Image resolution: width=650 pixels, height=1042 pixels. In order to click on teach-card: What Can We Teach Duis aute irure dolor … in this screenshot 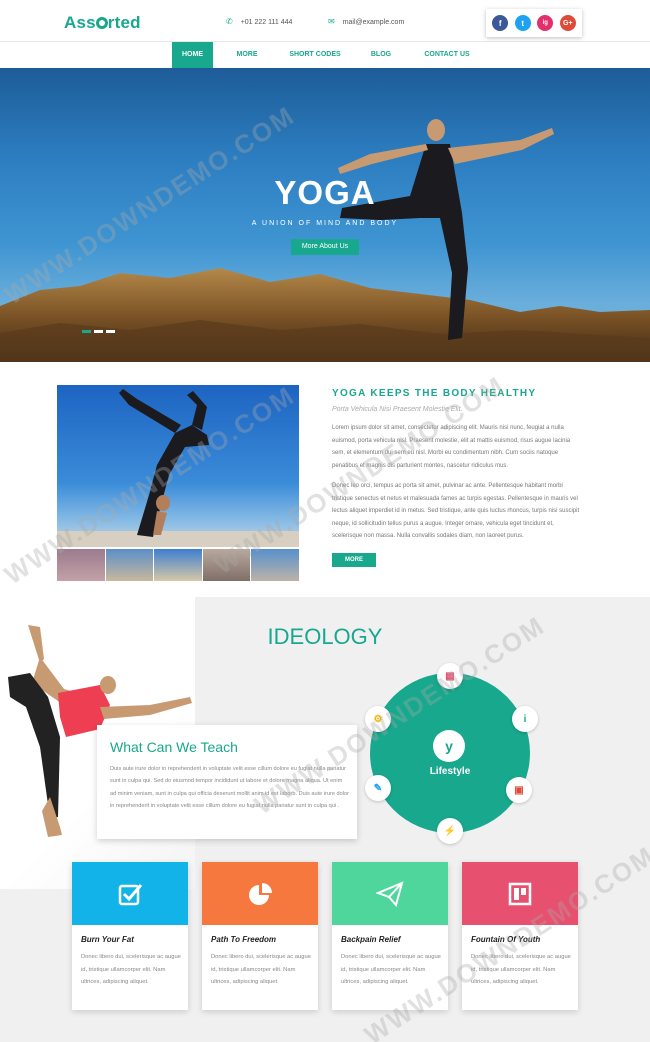, I will do `click(227, 782)`.